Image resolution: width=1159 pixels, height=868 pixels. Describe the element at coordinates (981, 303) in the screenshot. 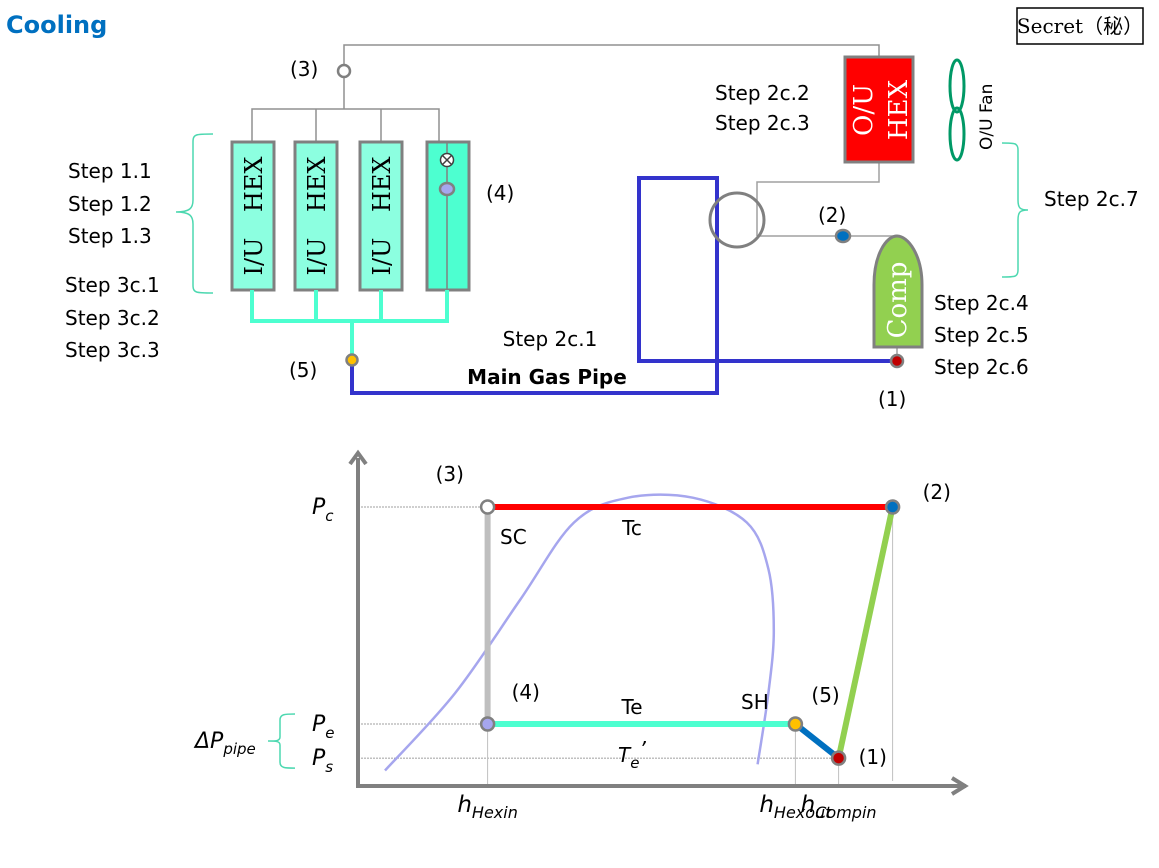

I see `step-label: Step 2c.4` at that location.